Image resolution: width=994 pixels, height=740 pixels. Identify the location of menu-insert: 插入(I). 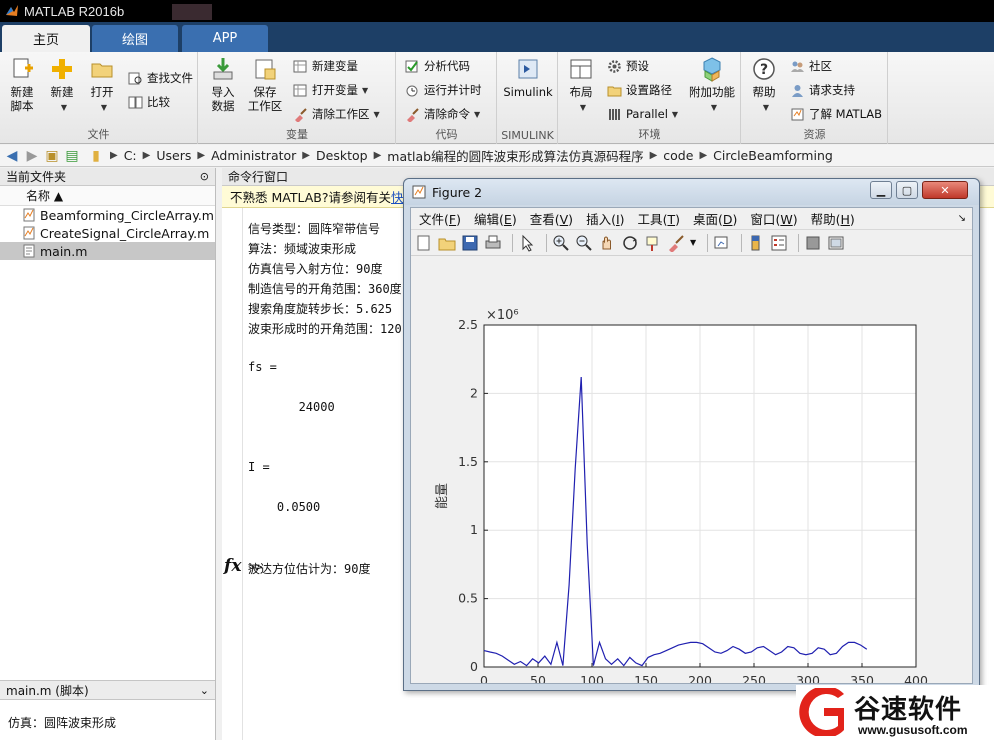
(605, 218).